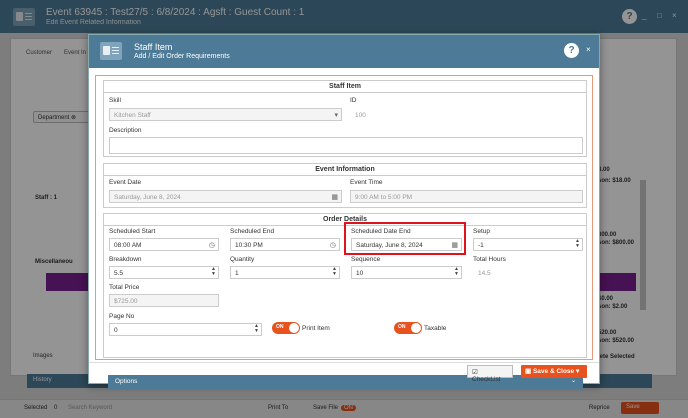  I want to click on event-date-value: Saturday, June 8, 2024, so click(147, 197).